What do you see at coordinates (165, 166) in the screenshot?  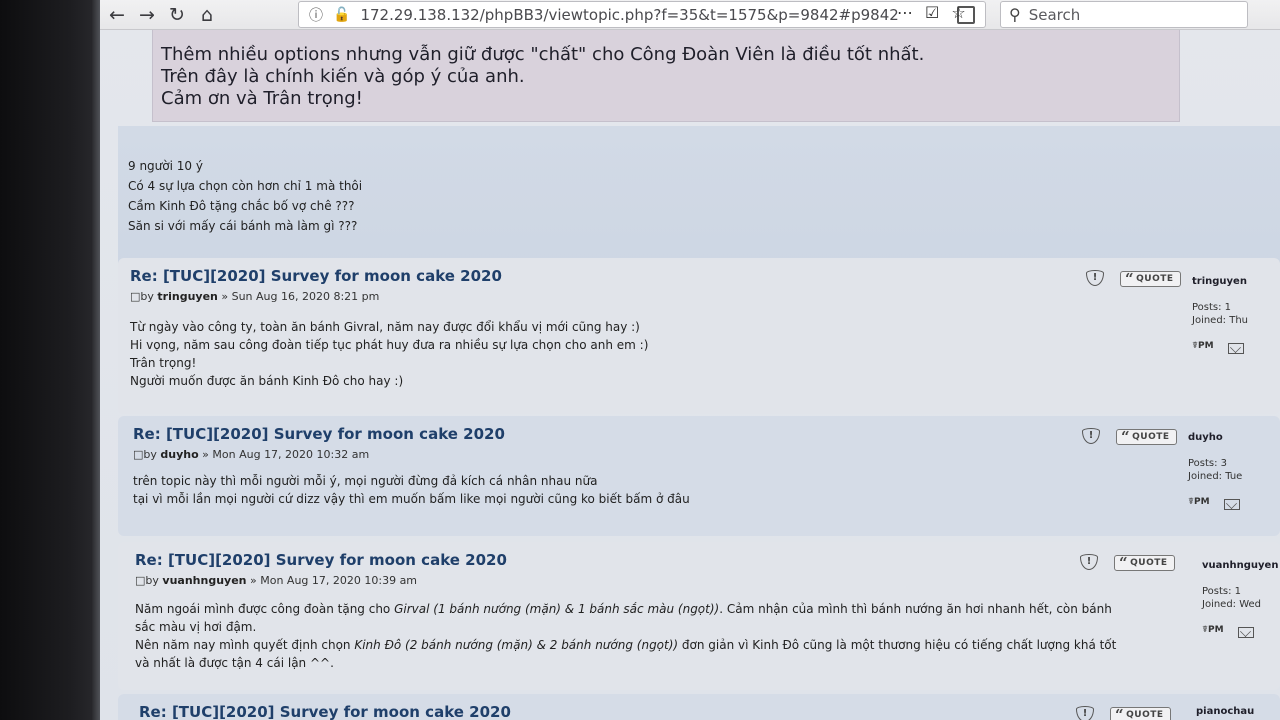 I see `post-line: 9 người 10 ý` at bounding box center [165, 166].